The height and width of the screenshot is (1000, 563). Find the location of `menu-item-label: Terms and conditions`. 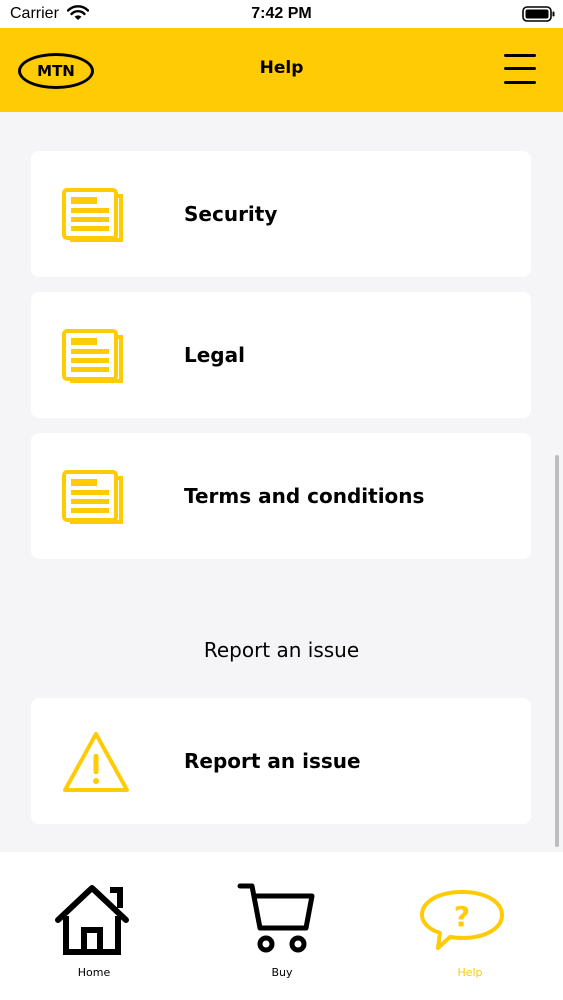

menu-item-label: Terms and conditions is located at coordinates (304, 496).